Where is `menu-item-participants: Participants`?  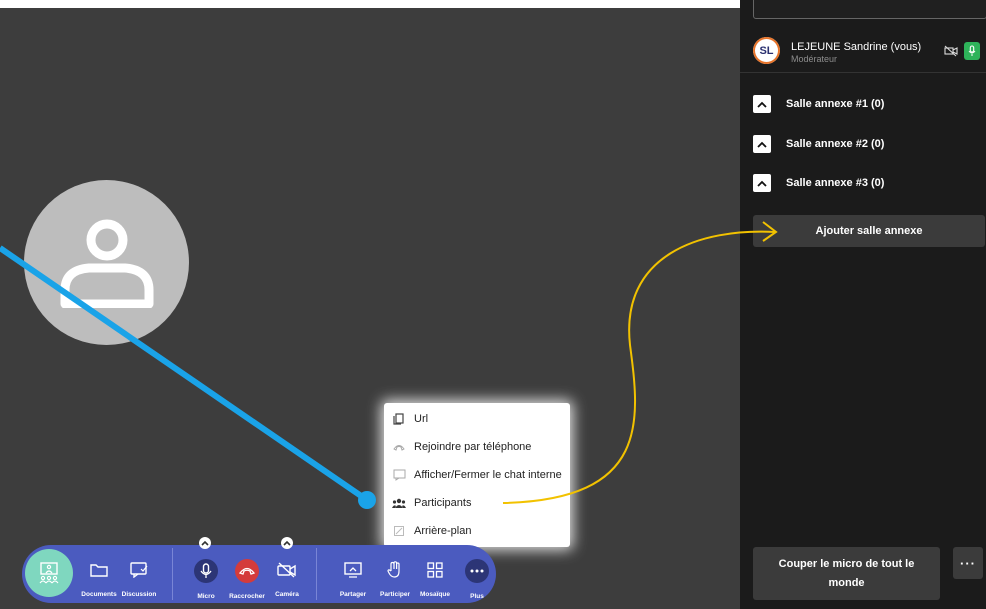 menu-item-participants: Participants is located at coordinates (477, 503).